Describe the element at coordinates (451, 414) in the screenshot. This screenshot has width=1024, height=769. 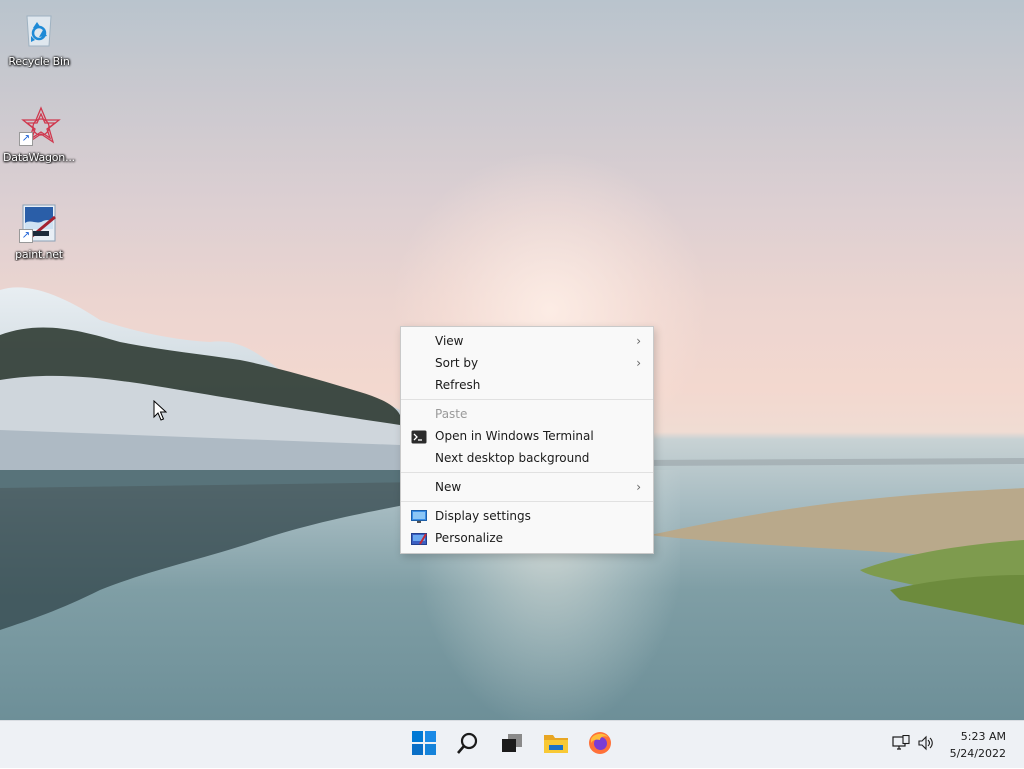
I see `menu-item-label: Paste` at that location.